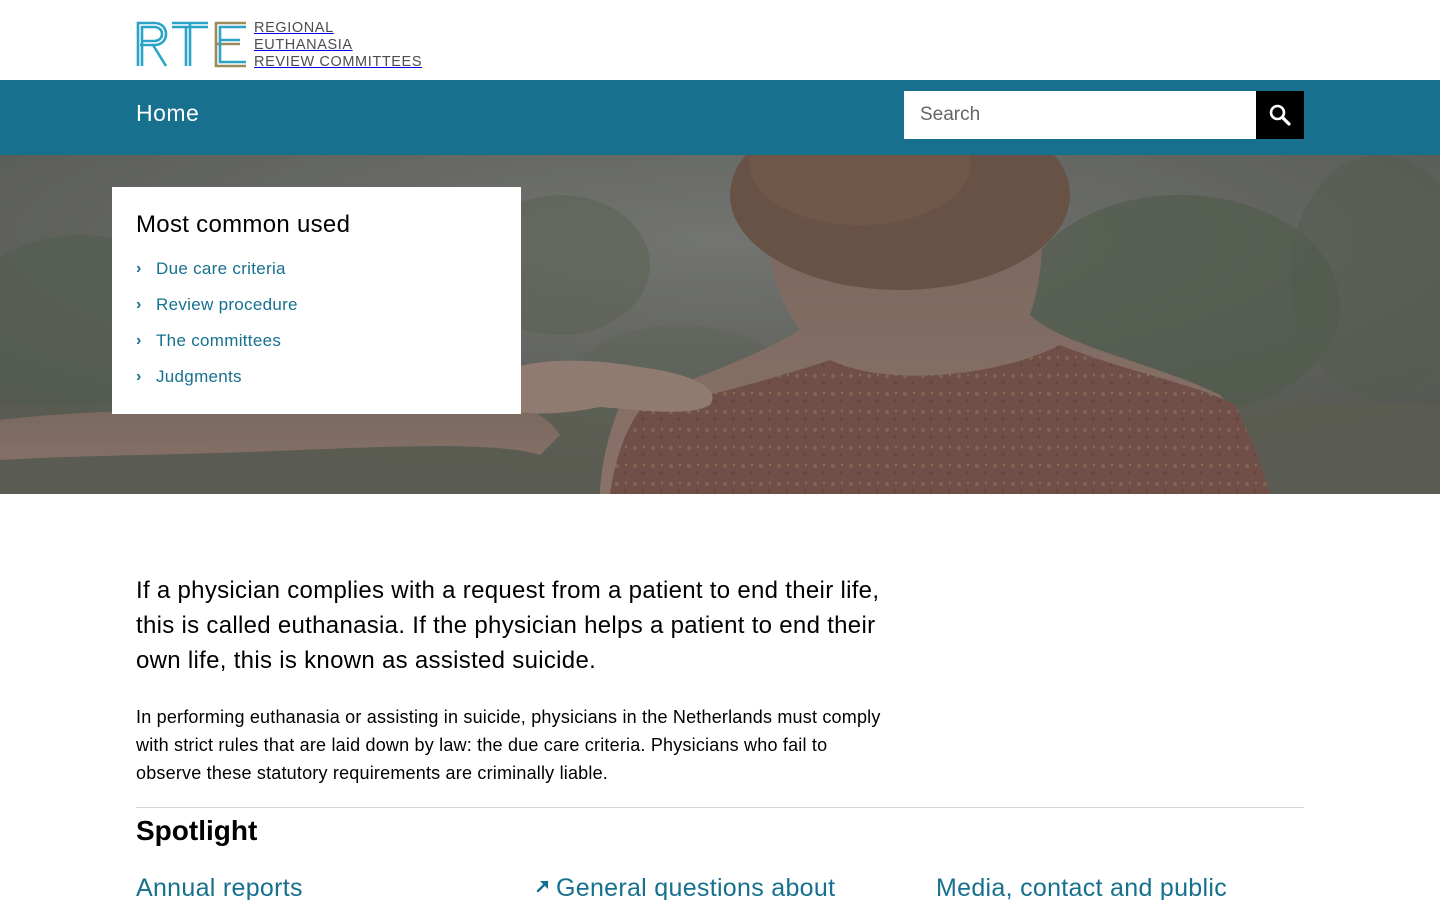  What do you see at coordinates (720, 807) in the screenshot?
I see `section-divider` at bounding box center [720, 807].